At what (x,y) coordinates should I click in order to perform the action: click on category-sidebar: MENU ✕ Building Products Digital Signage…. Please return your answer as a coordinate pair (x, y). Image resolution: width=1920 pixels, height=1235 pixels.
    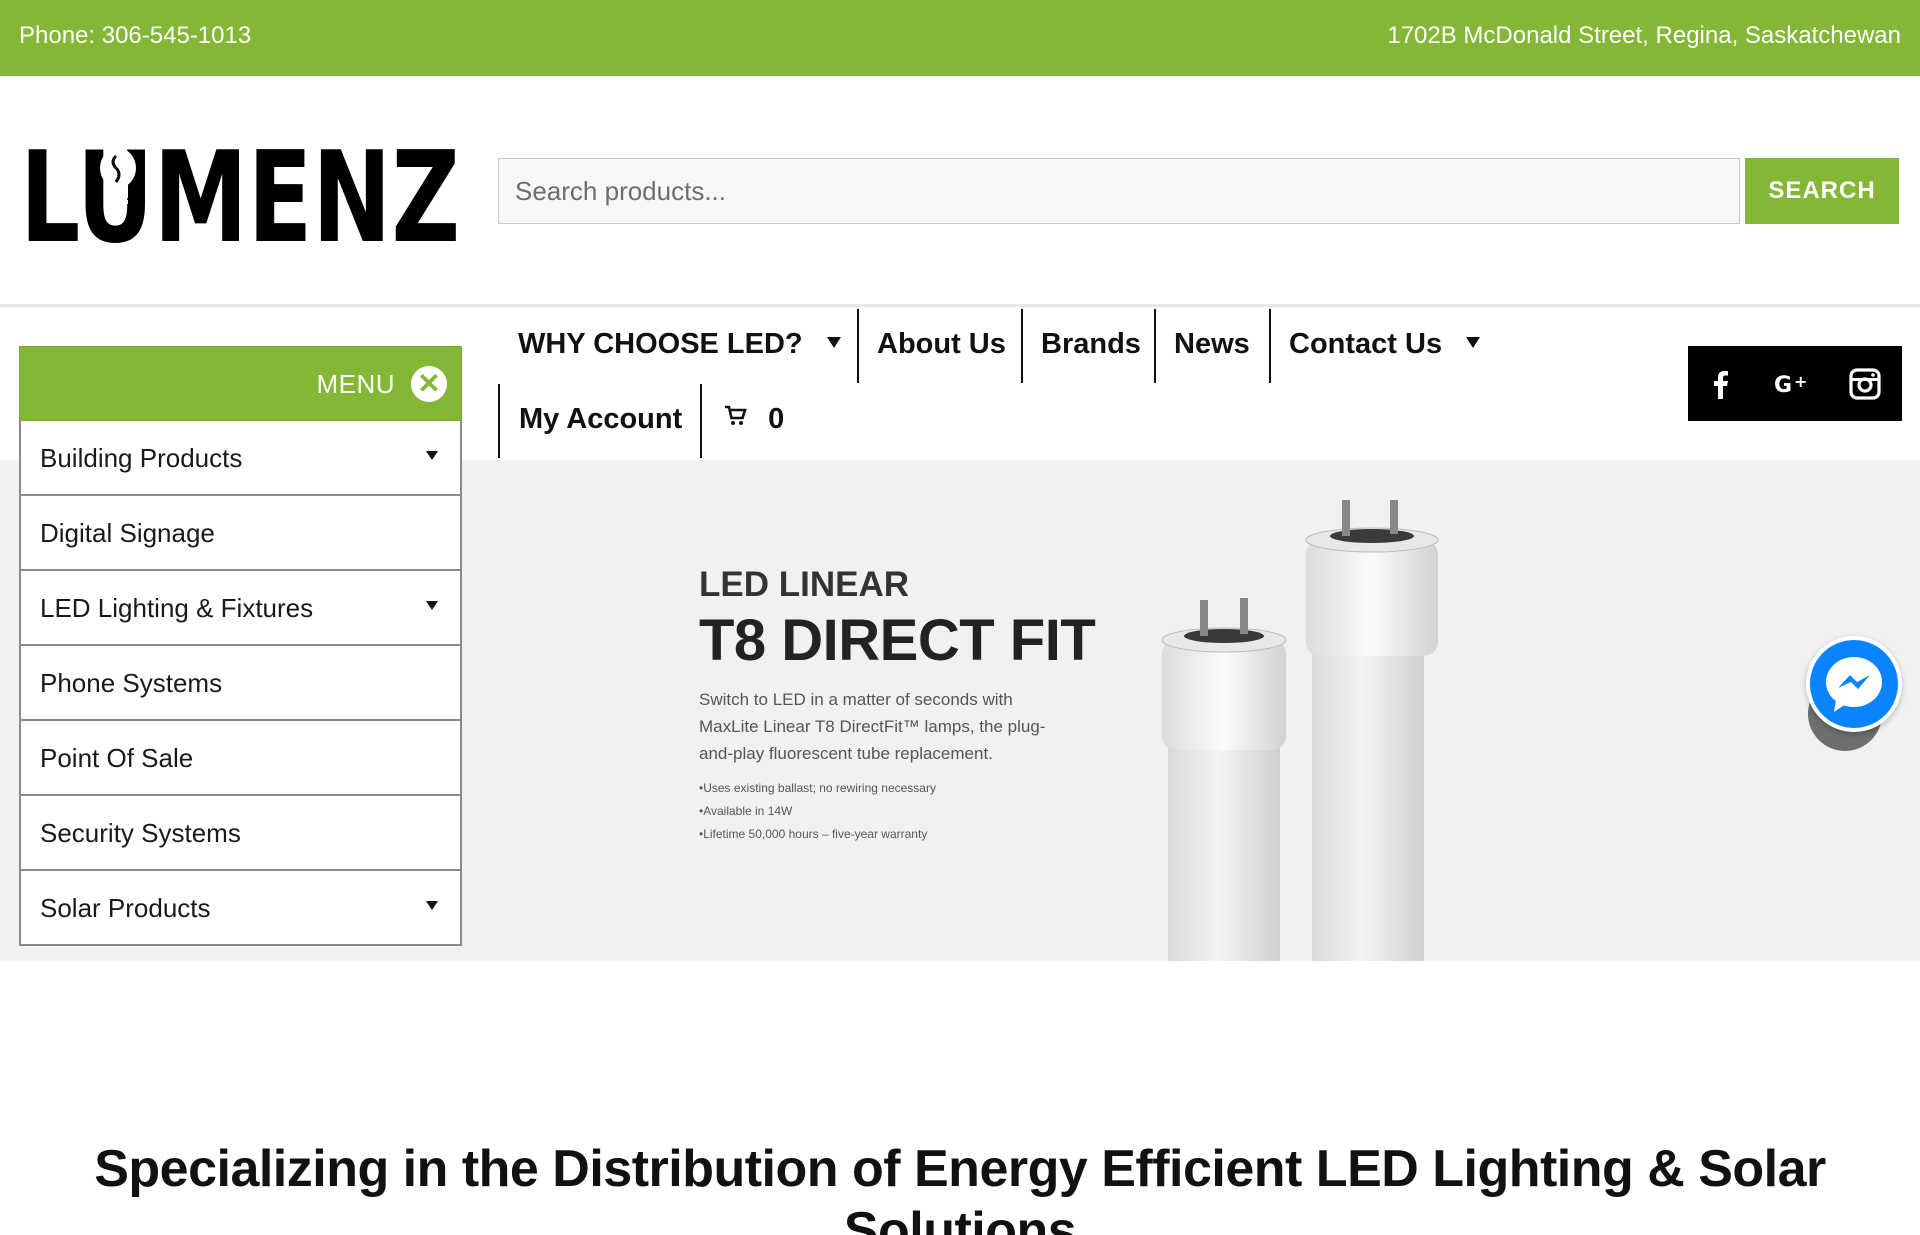
    Looking at the image, I should click on (240, 646).